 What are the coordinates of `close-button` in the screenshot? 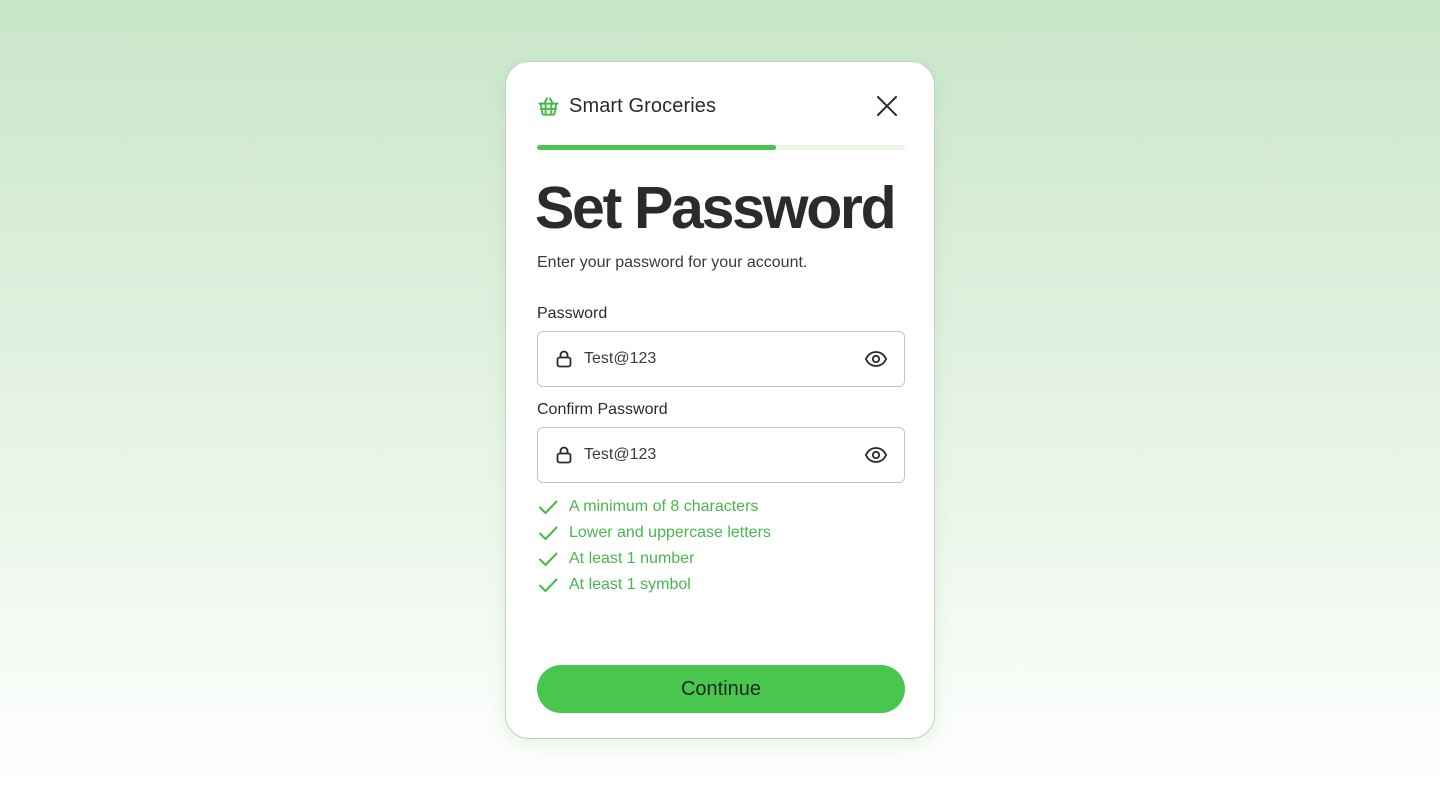 It's located at (887, 106).